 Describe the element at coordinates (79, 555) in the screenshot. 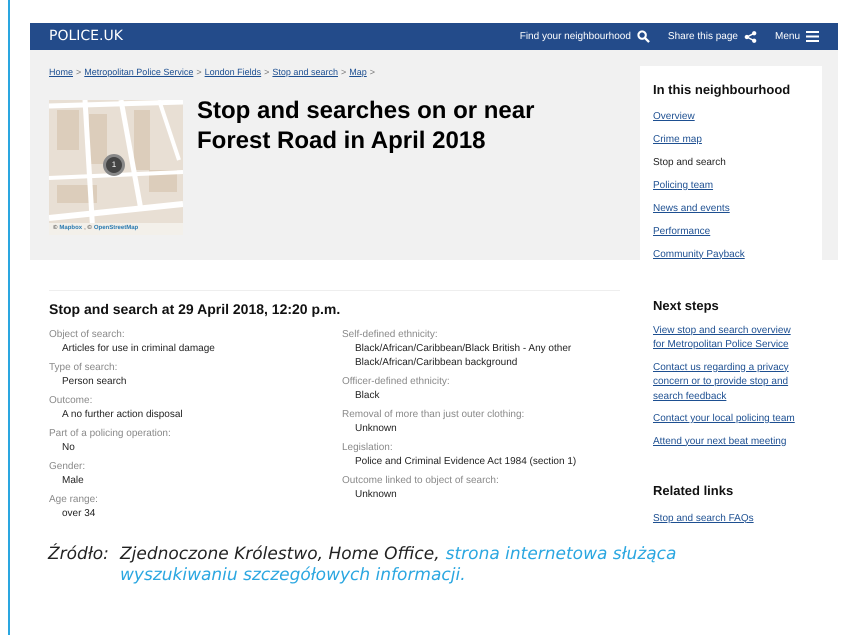

I see `caption-label: Źródło:` at that location.